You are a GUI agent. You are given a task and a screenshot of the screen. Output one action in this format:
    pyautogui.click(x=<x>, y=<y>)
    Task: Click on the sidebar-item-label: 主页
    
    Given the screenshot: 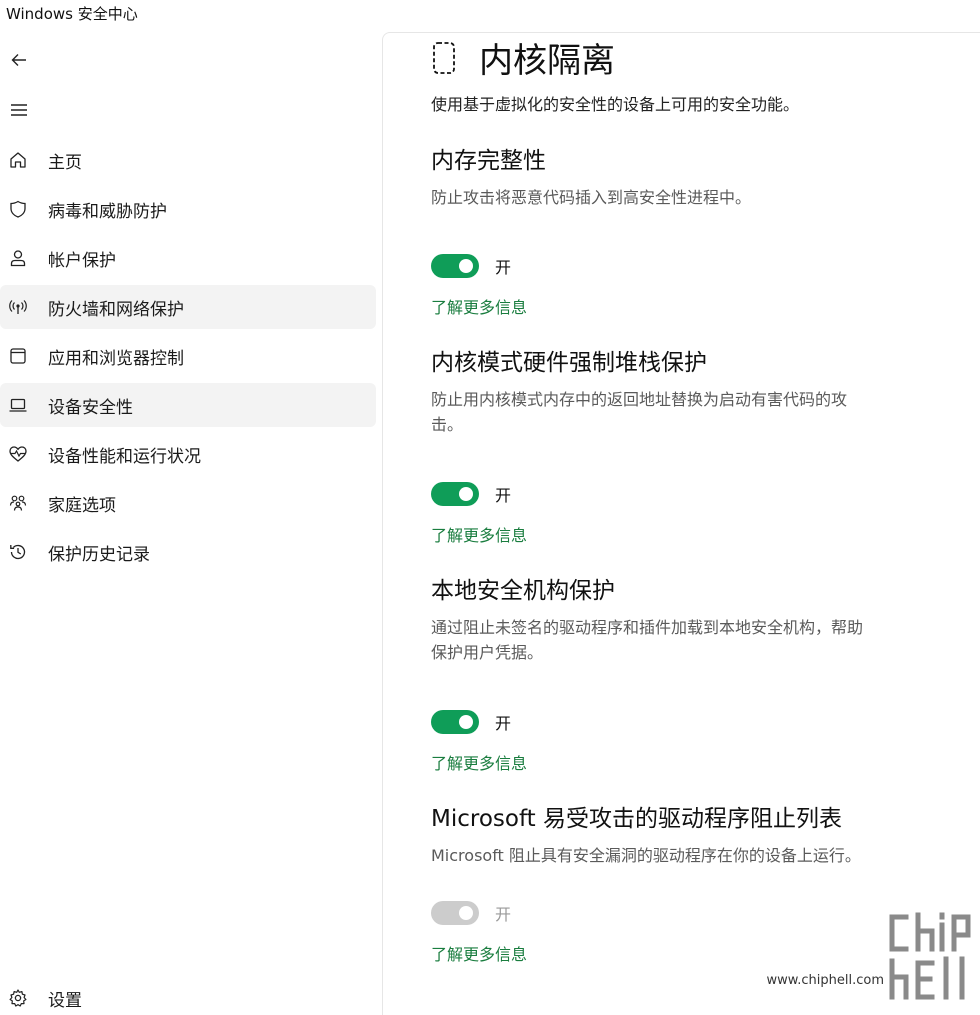 What is the action you would take?
    pyautogui.click(x=65, y=162)
    